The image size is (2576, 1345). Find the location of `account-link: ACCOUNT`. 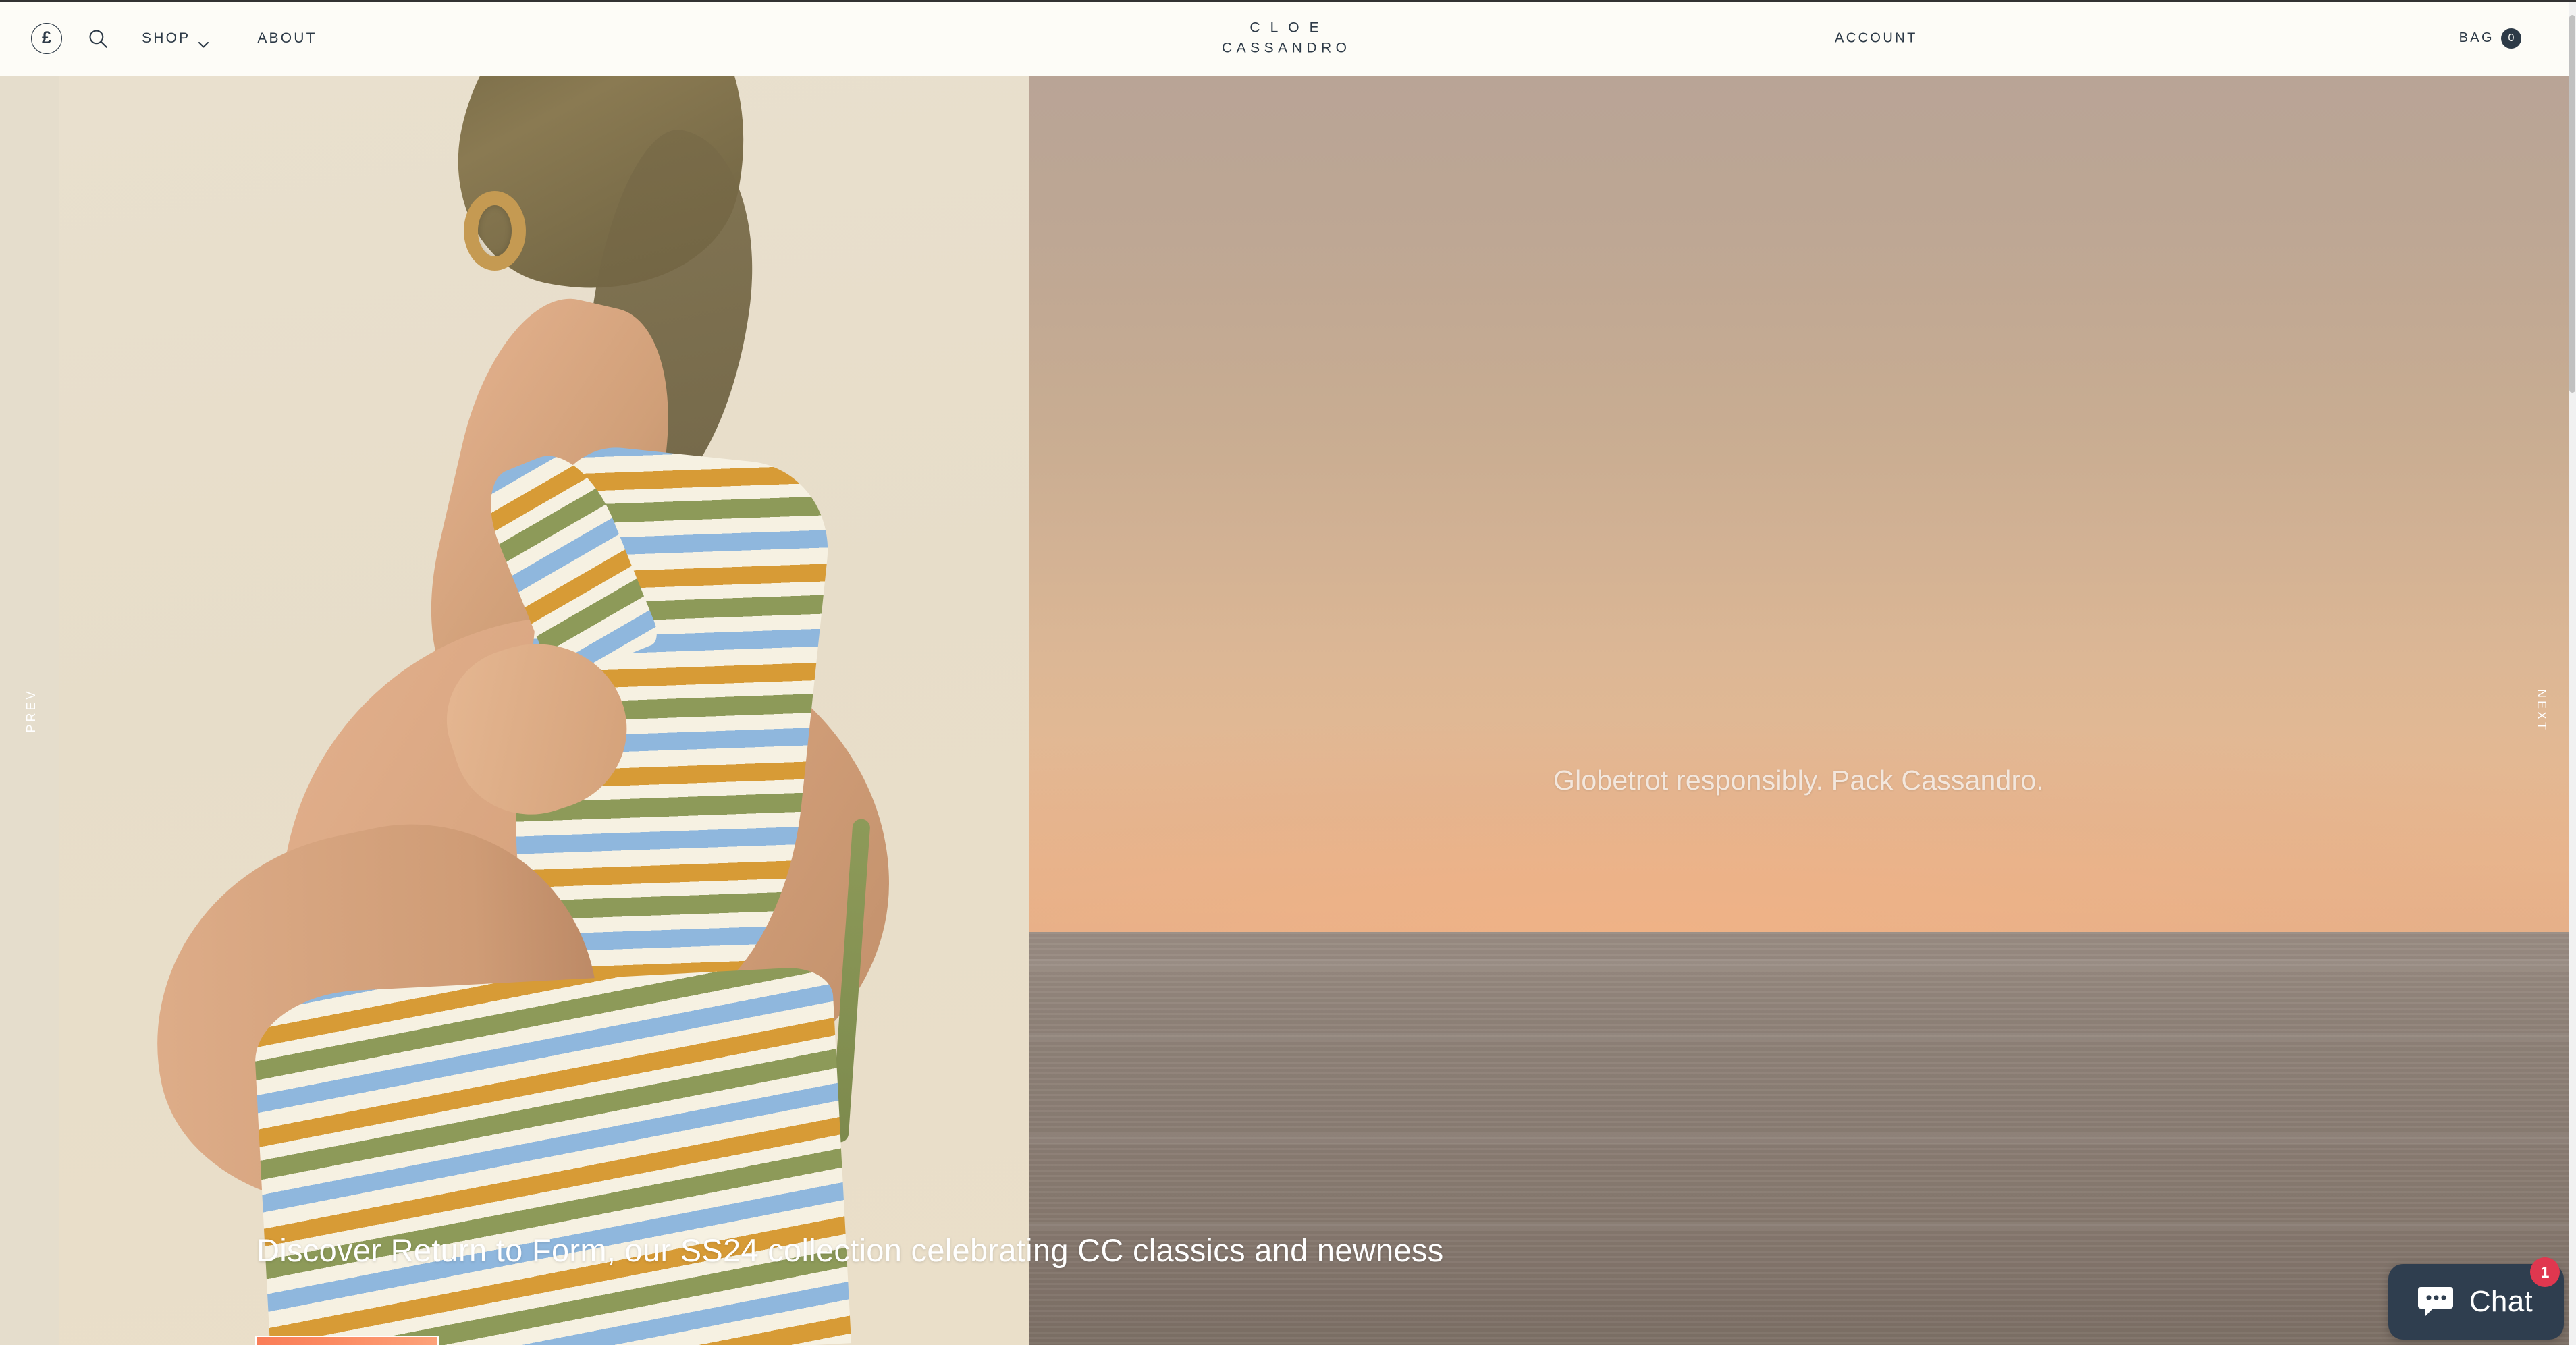

account-link: ACCOUNT is located at coordinates (1876, 38).